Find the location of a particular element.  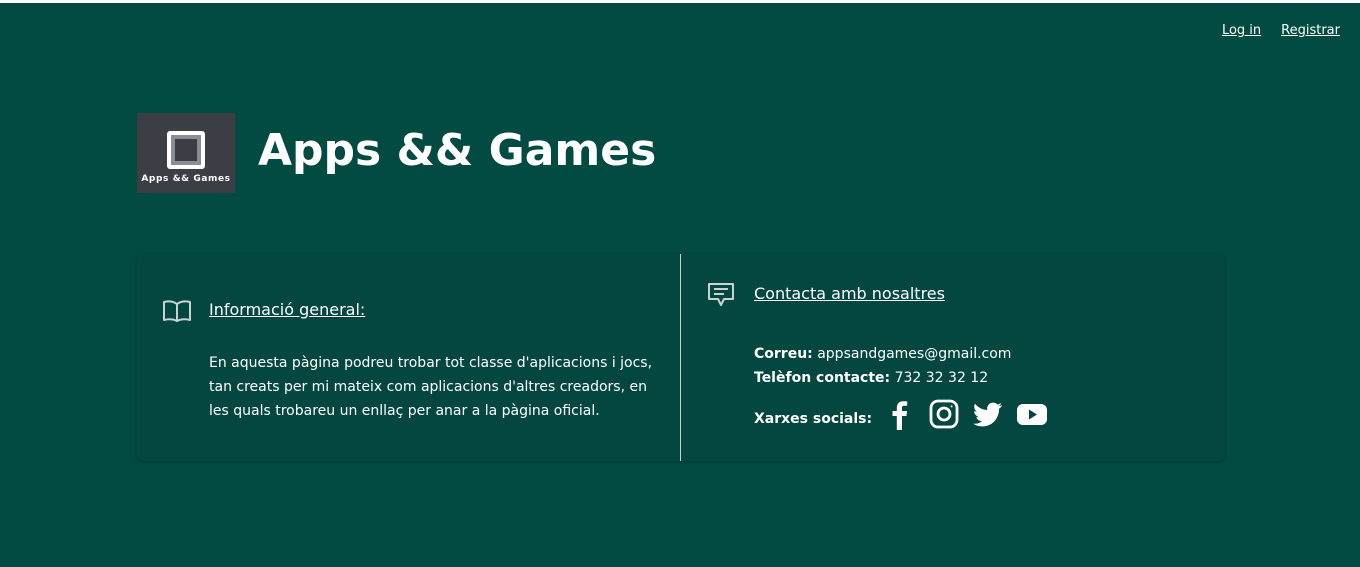

logo-square-icon is located at coordinates (186, 150).